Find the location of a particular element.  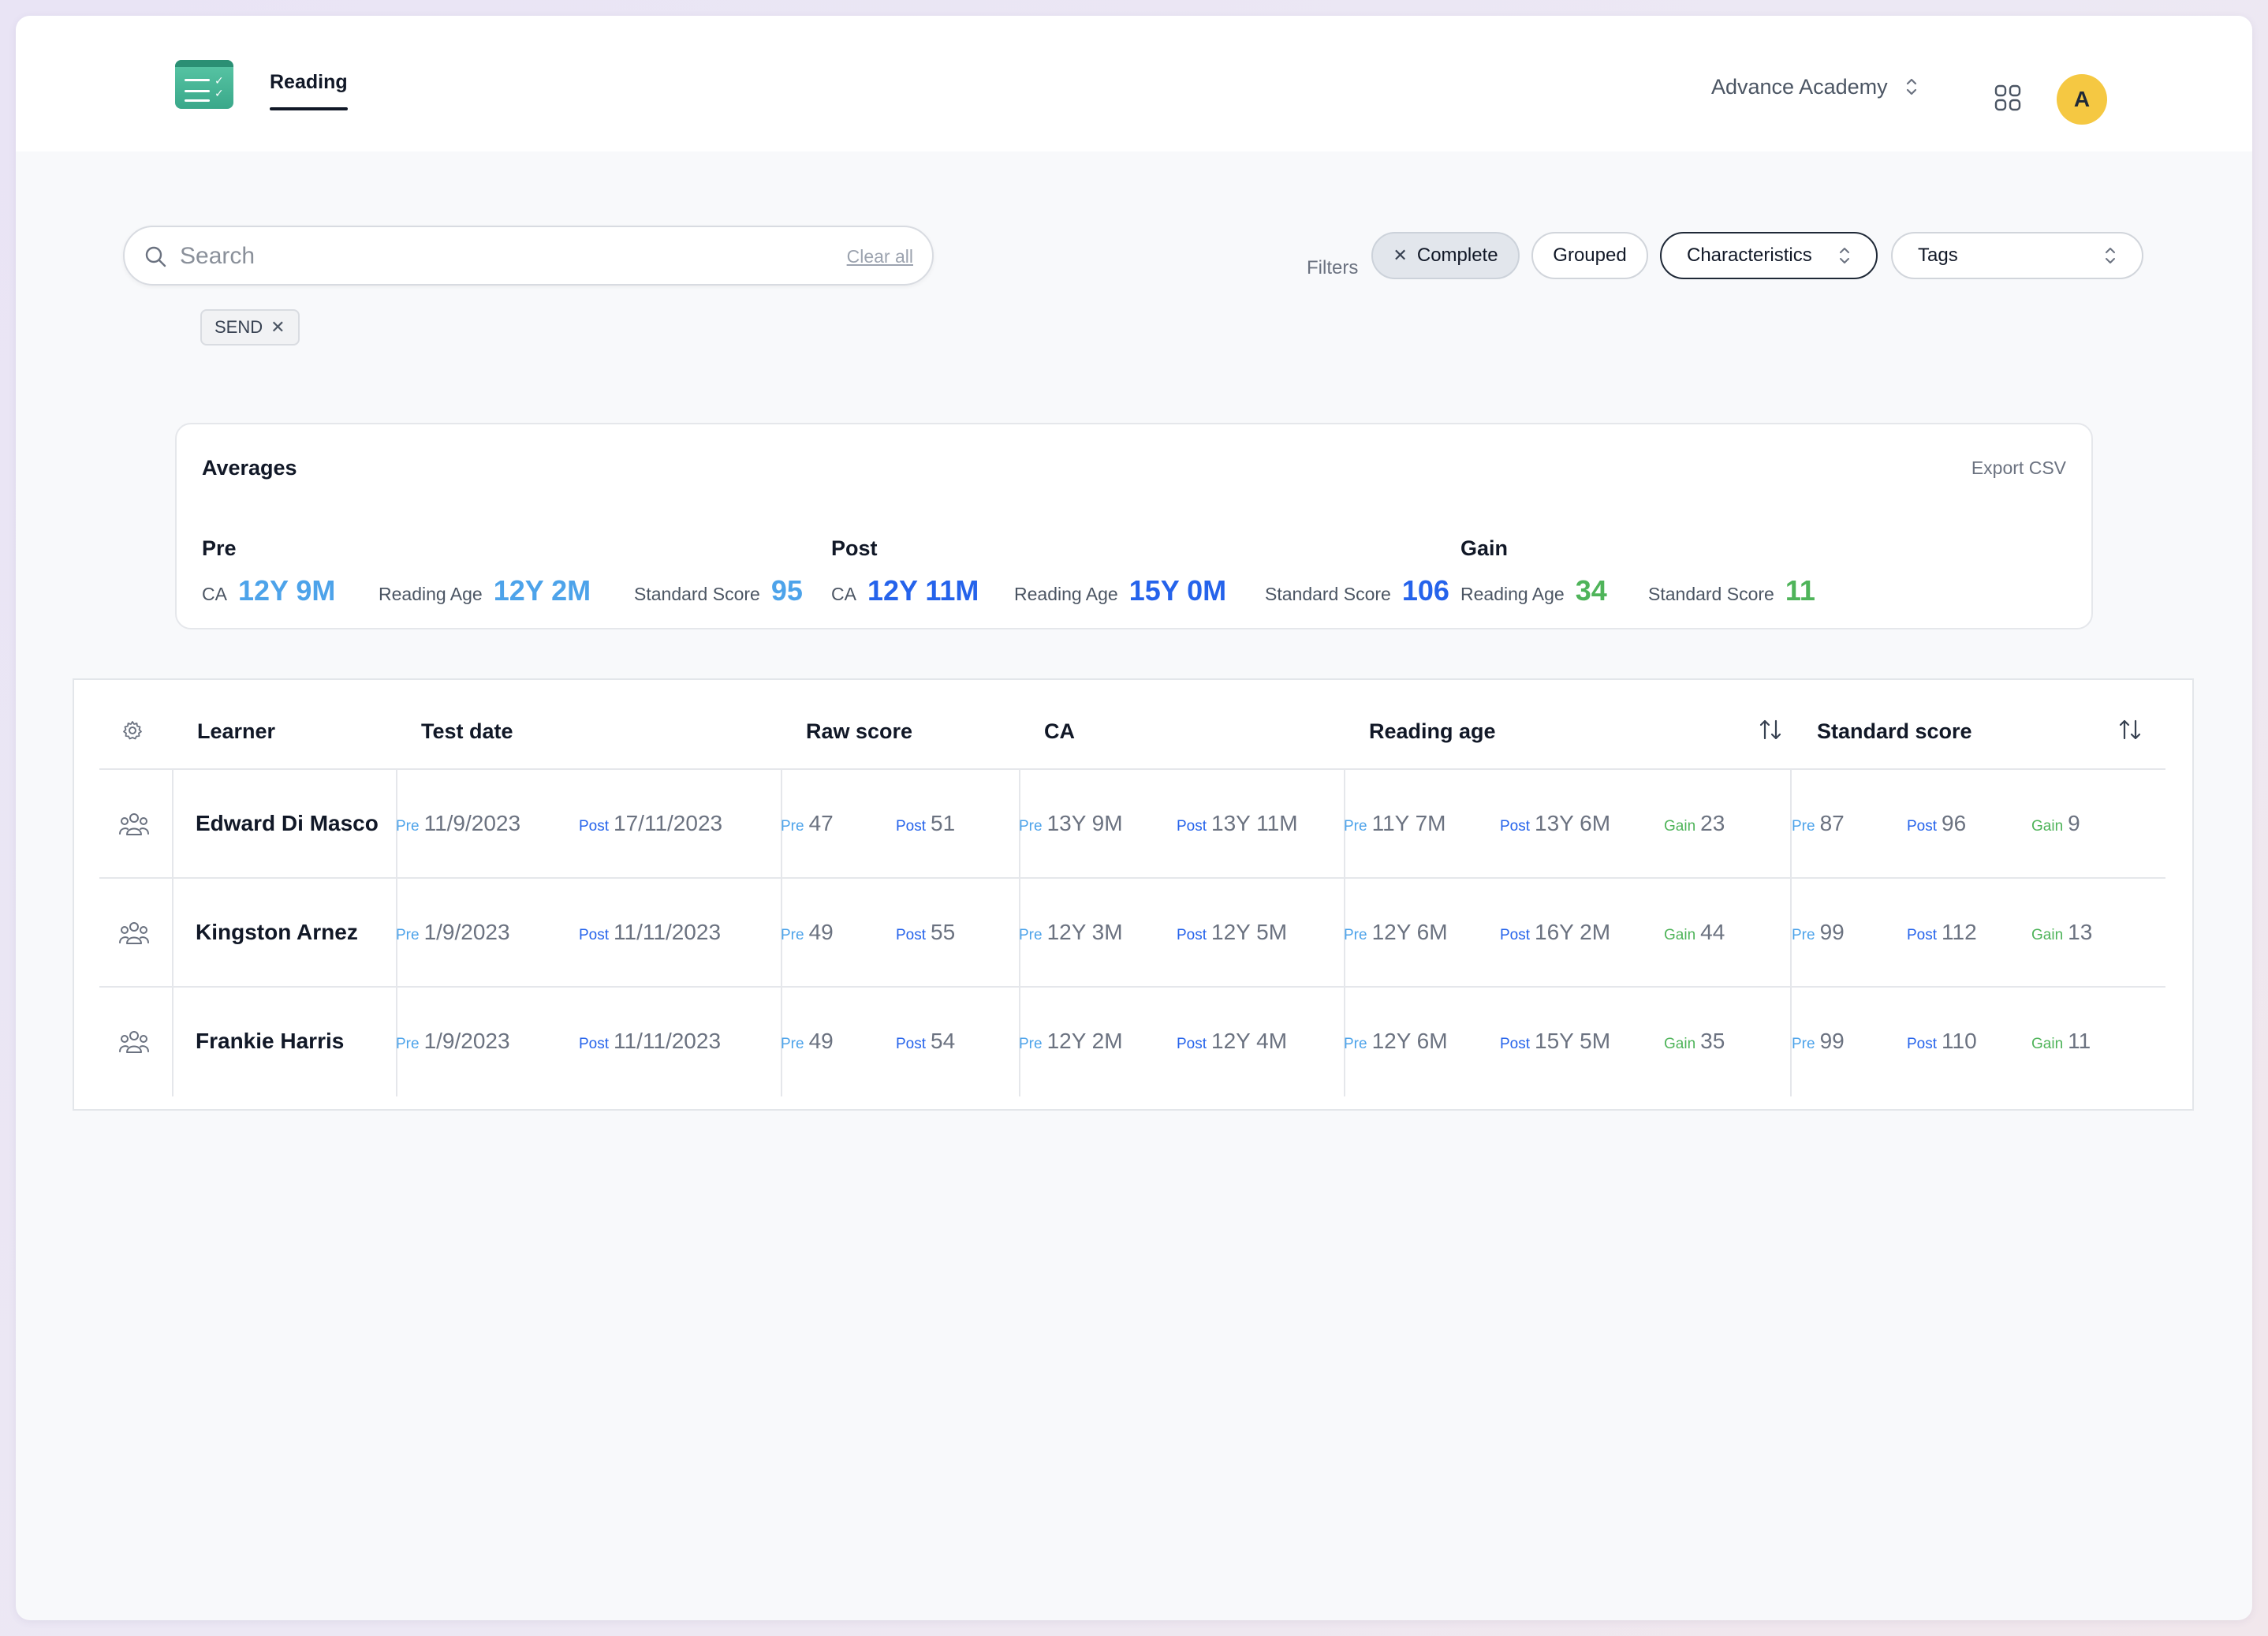

cell-value: 12Y 4M is located at coordinates (1249, 1041).